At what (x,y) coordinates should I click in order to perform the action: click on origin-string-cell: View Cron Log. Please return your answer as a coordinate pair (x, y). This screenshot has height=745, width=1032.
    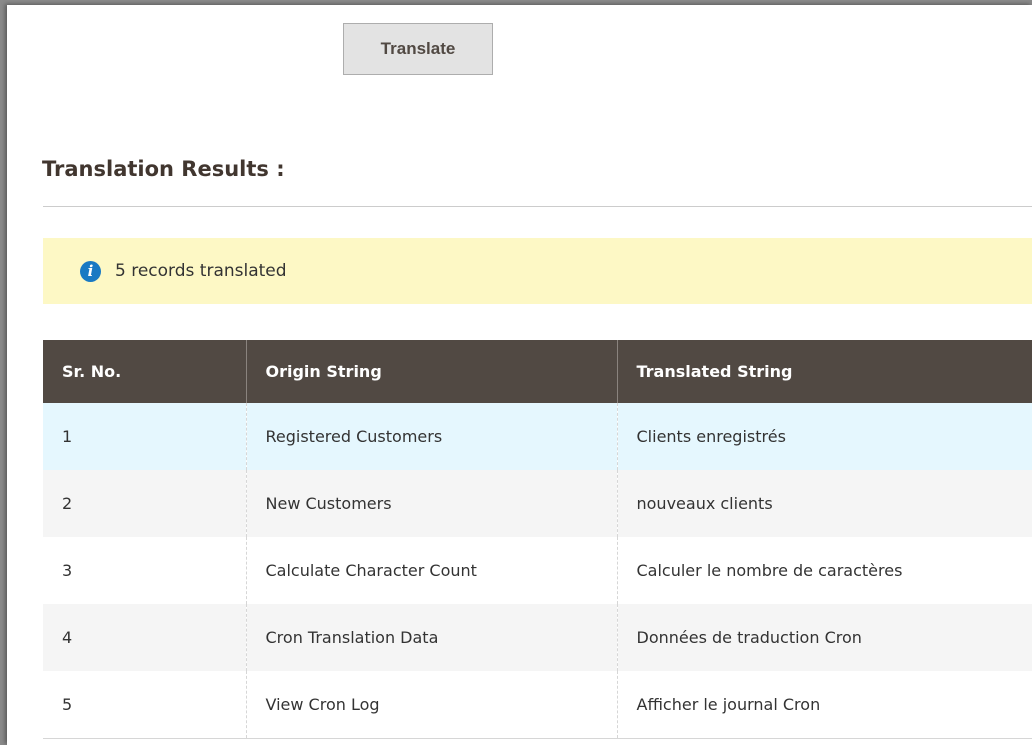
    Looking at the image, I should click on (432, 705).